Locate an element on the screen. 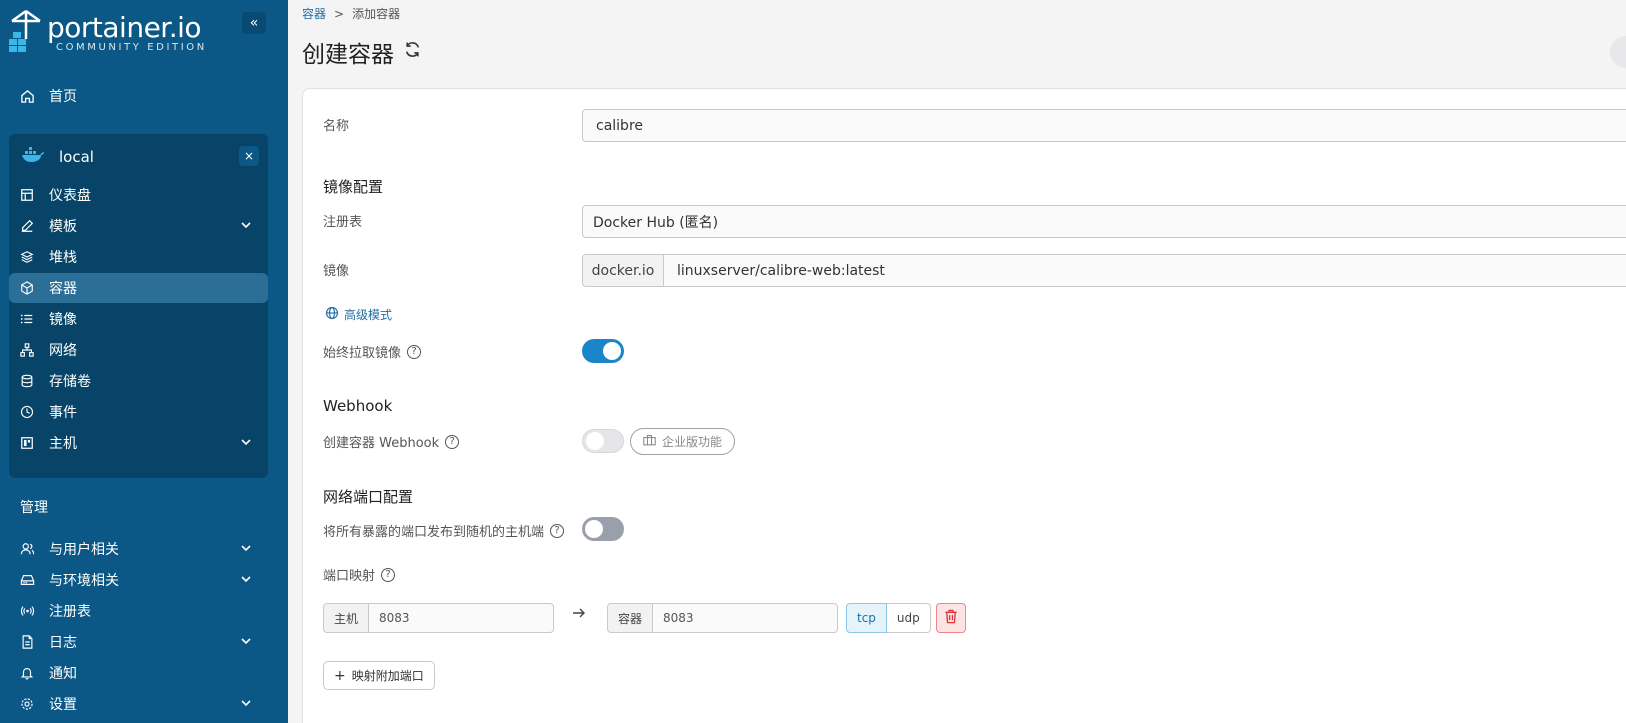 Image resolution: width=1626 pixels, height=723 pixels. docker-icon is located at coordinates (33, 157).